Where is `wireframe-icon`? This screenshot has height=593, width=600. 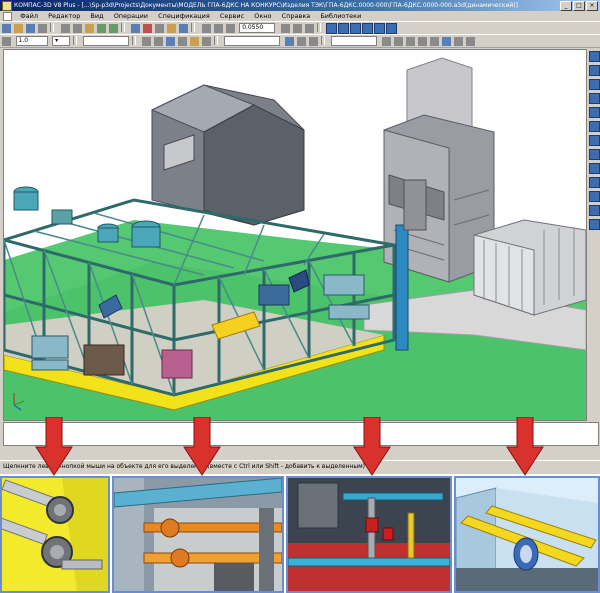
wireframe-icon is located at coordinates (344, 28).